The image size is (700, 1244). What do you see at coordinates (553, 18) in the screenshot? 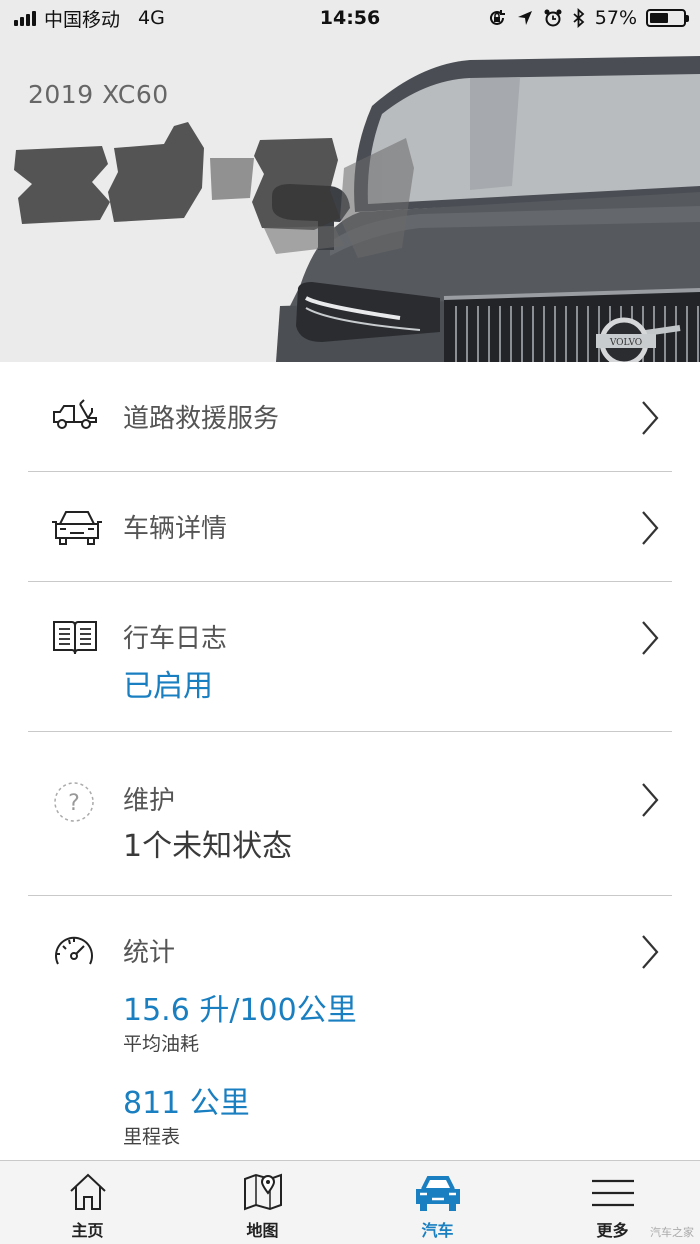
I see `alarm-icon` at bounding box center [553, 18].